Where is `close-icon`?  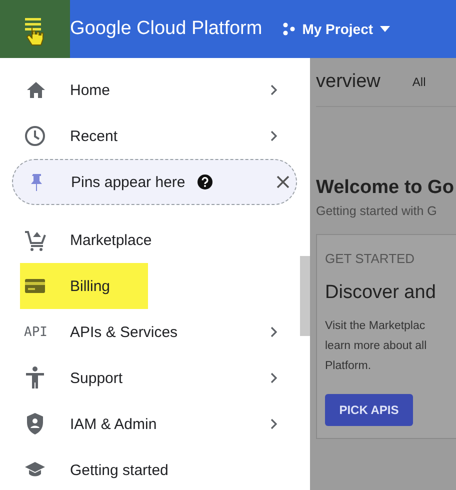
close-icon is located at coordinates (283, 182).